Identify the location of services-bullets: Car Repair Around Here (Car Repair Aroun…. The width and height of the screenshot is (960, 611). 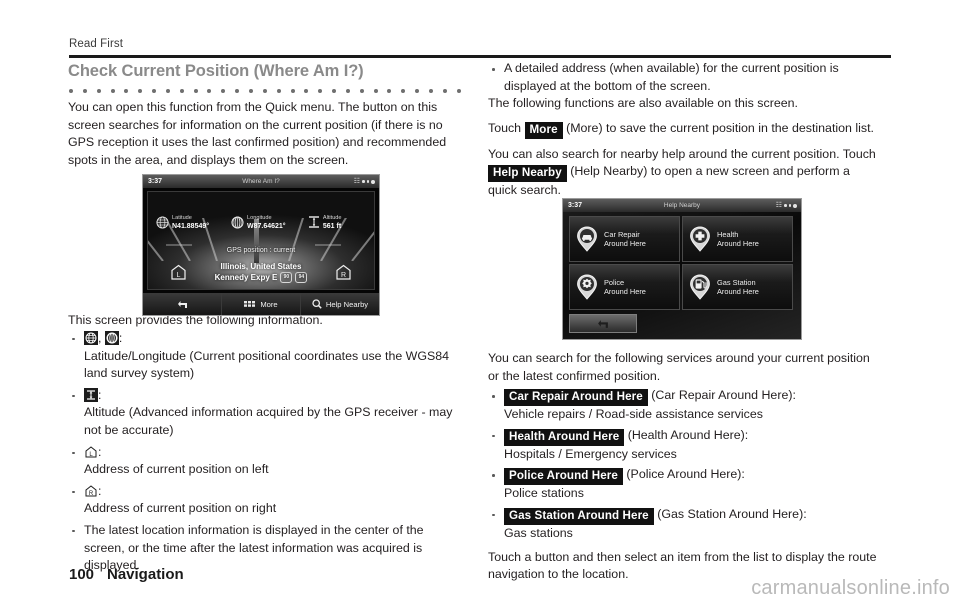
(684, 464).